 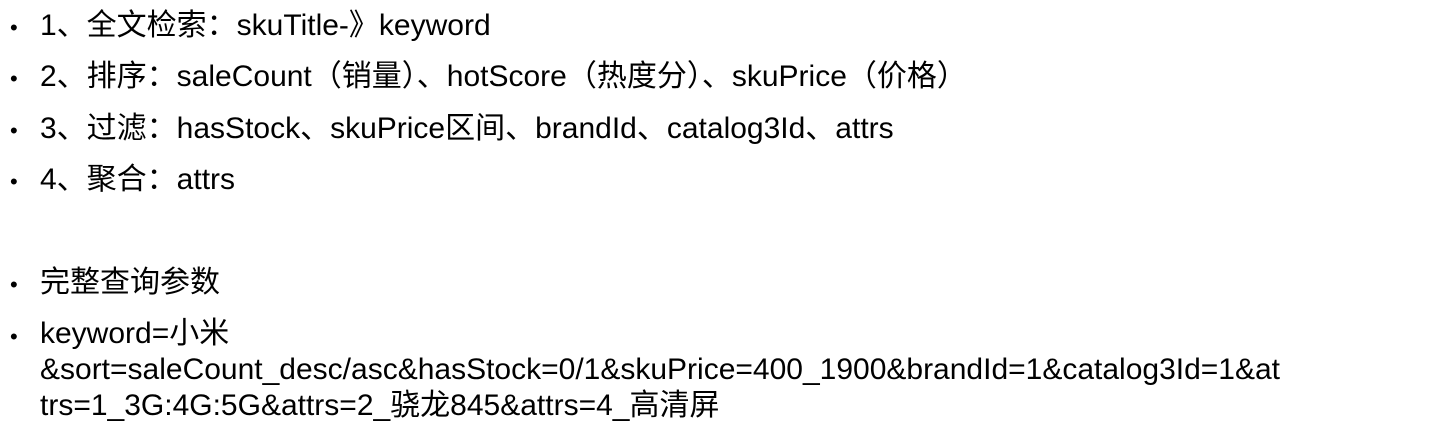 I want to click on query-line: trs=1_3G:4G:5G&attrs=2_骁龙845&attrs=4_高清屏, so click(x=380, y=405).